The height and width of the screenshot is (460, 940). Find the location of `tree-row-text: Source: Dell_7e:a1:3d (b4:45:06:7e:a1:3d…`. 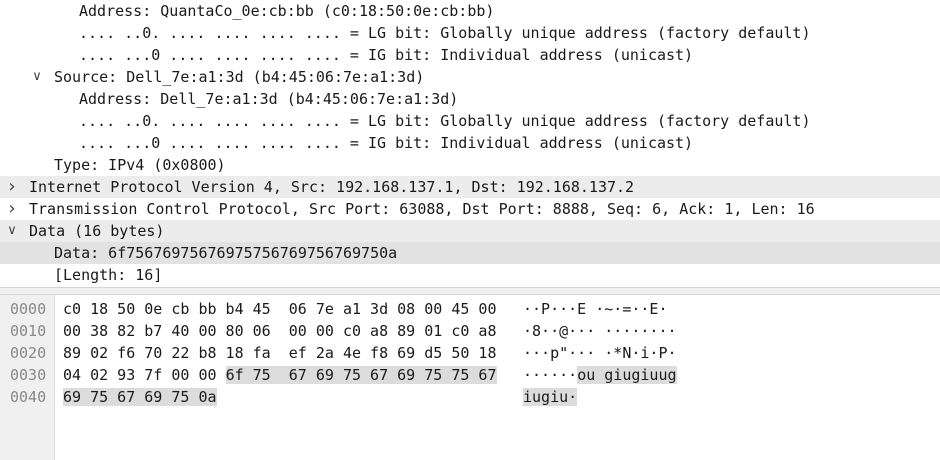

tree-row-text: Source: Dell_7e:a1:3d (b4:45:06:7e:a1:3d… is located at coordinates (239, 77).